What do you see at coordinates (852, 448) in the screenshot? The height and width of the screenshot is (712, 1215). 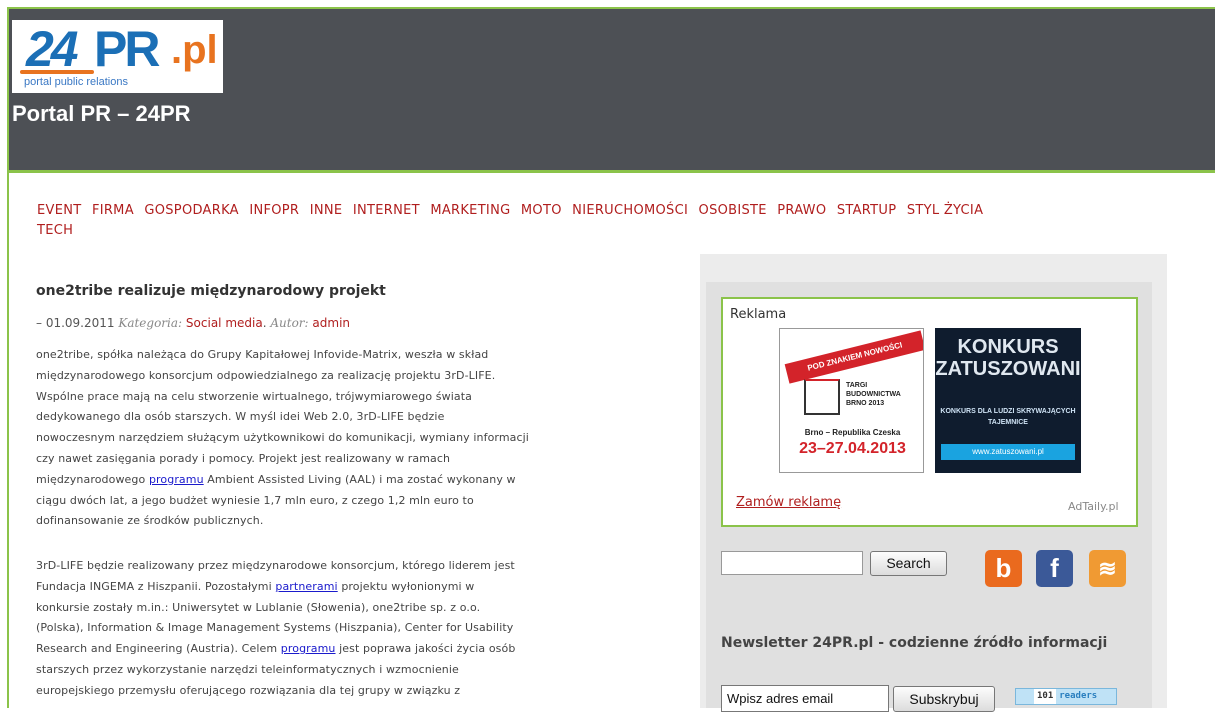 I see `ad-date: 23–27.04.2013` at bounding box center [852, 448].